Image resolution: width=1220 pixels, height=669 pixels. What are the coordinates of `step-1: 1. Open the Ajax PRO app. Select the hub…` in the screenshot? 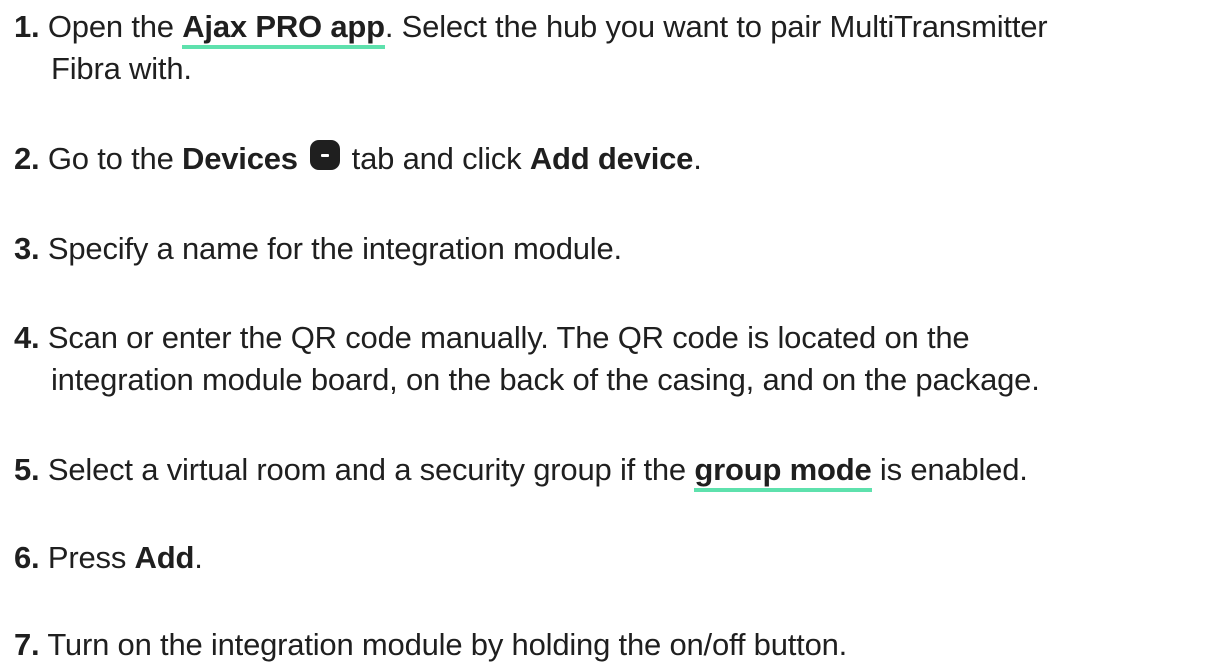 It's located at (614, 48).